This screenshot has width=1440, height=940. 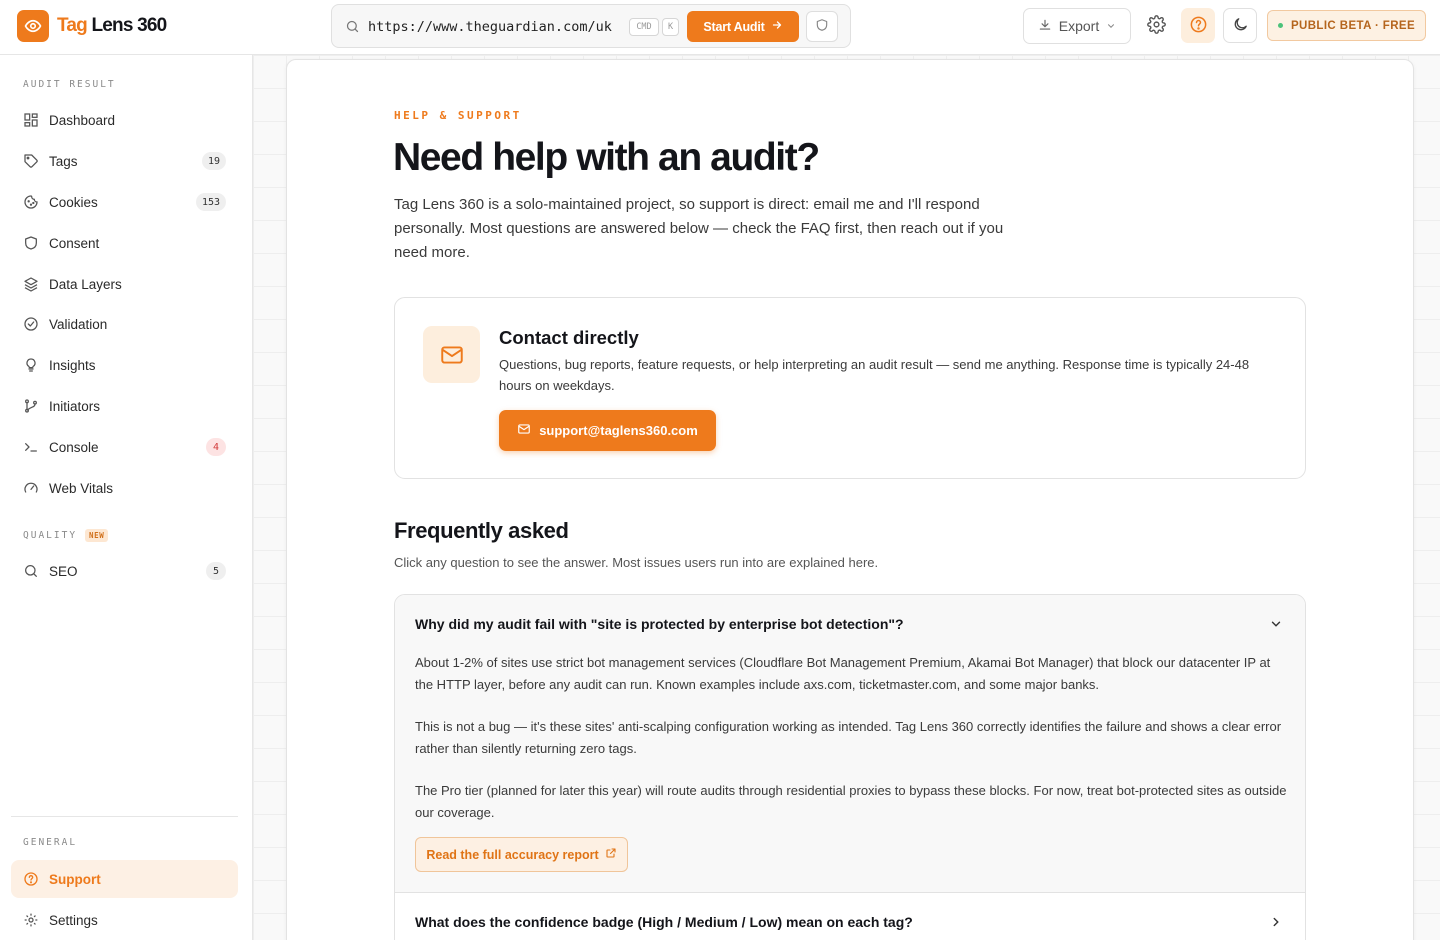 I want to click on count-badge: 19, so click(x=213, y=161).